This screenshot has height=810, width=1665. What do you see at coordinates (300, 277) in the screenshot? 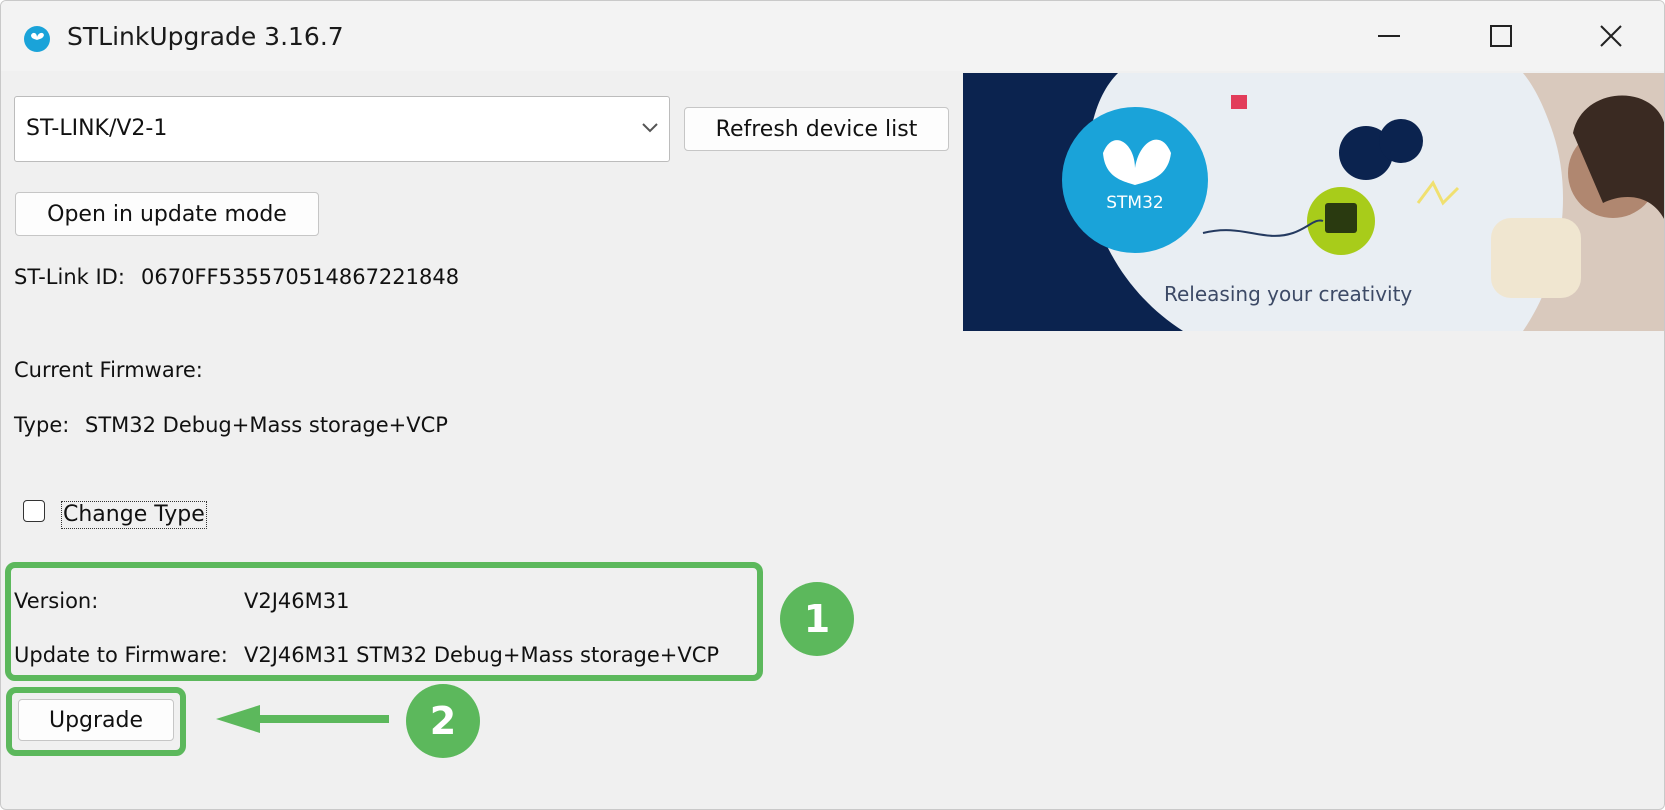
I see `stlink-id-value: 0670FF535570514867221848` at bounding box center [300, 277].